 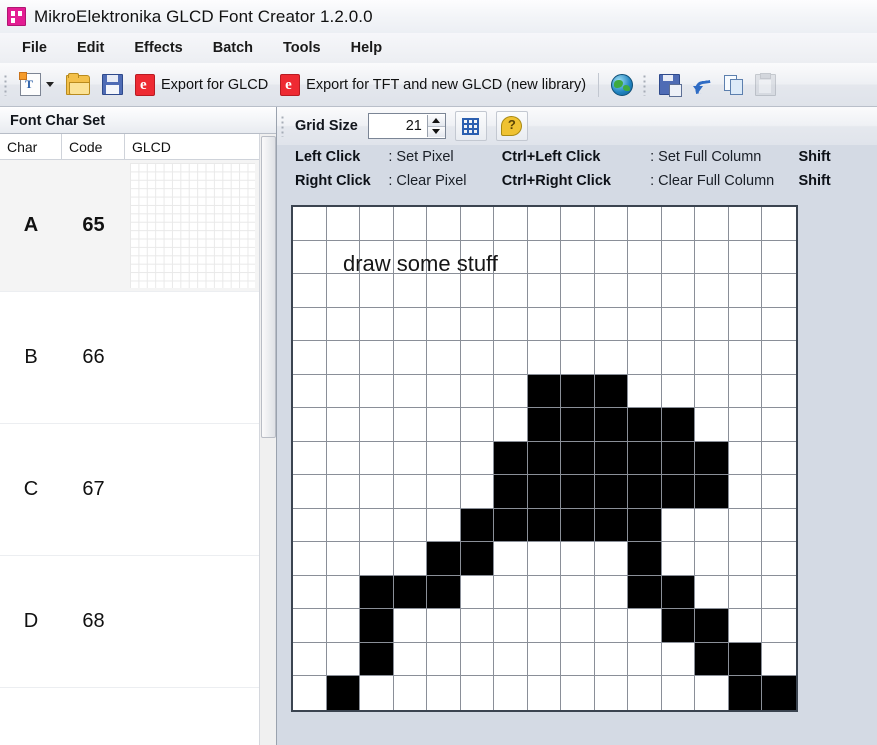 What do you see at coordinates (200, 146) in the screenshot?
I see `column-header-glcd: GLCD` at bounding box center [200, 146].